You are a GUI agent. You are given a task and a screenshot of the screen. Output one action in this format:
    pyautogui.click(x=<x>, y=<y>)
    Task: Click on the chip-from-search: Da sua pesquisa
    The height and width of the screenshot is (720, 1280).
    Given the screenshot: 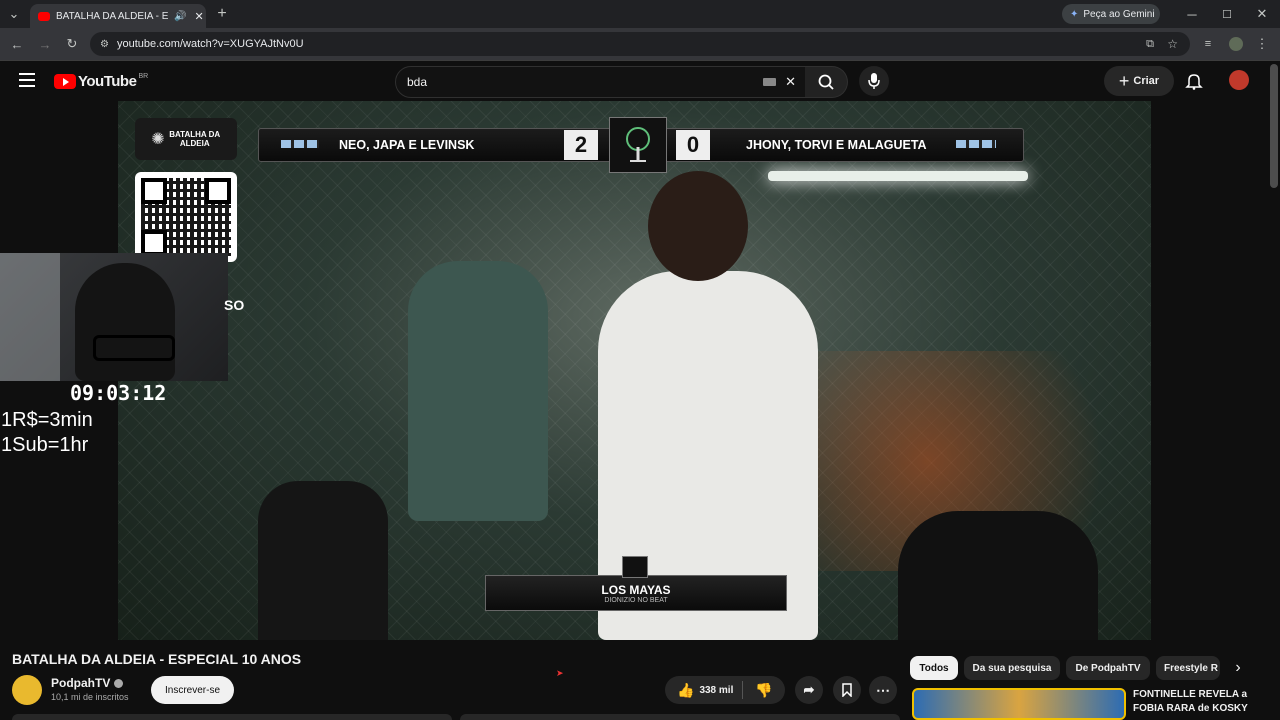 What is the action you would take?
    pyautogui.click(x=1012, y=668)
    